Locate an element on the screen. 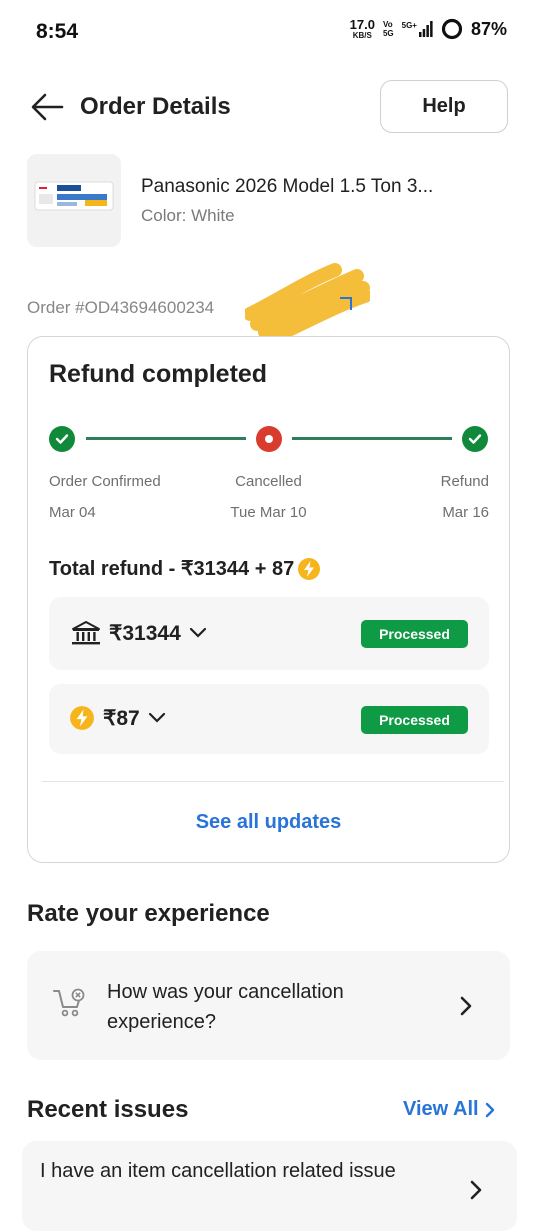 The width and height of the screenshot is (537, 1231). step-label-cancelled: Cancelled is located at coordinates (268, 481).